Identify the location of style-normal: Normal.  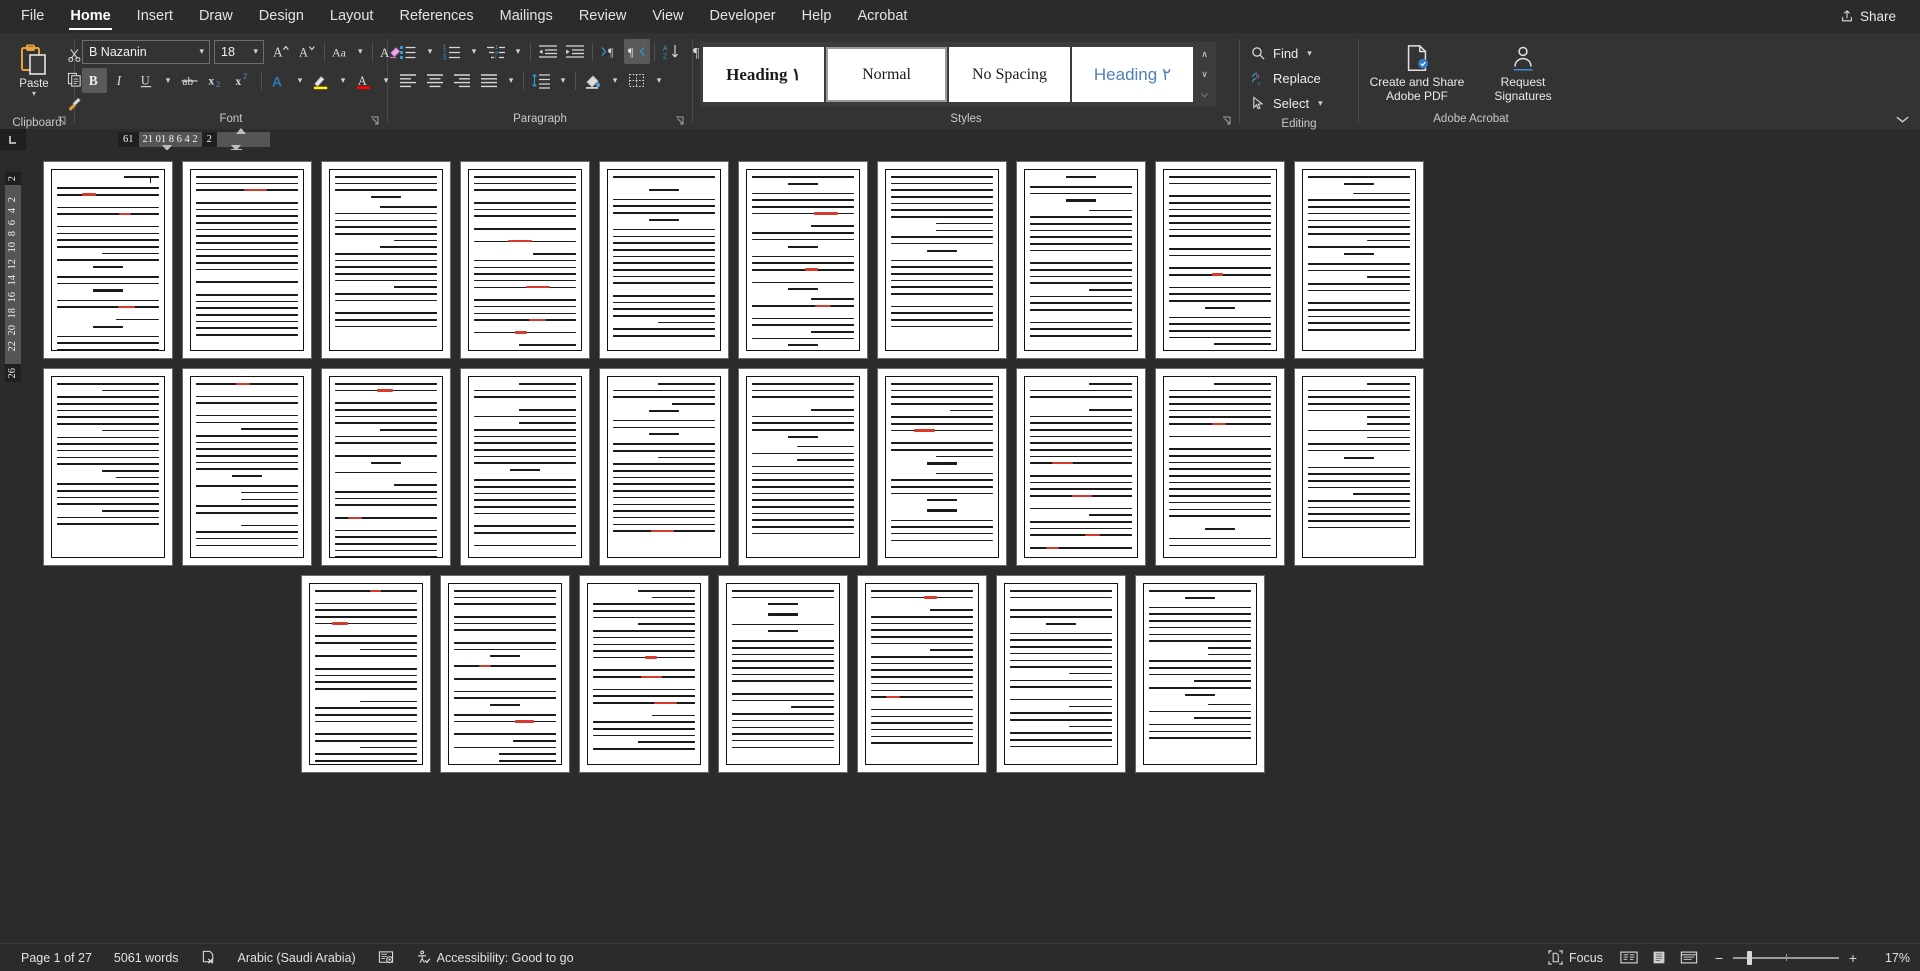
(886, 74).